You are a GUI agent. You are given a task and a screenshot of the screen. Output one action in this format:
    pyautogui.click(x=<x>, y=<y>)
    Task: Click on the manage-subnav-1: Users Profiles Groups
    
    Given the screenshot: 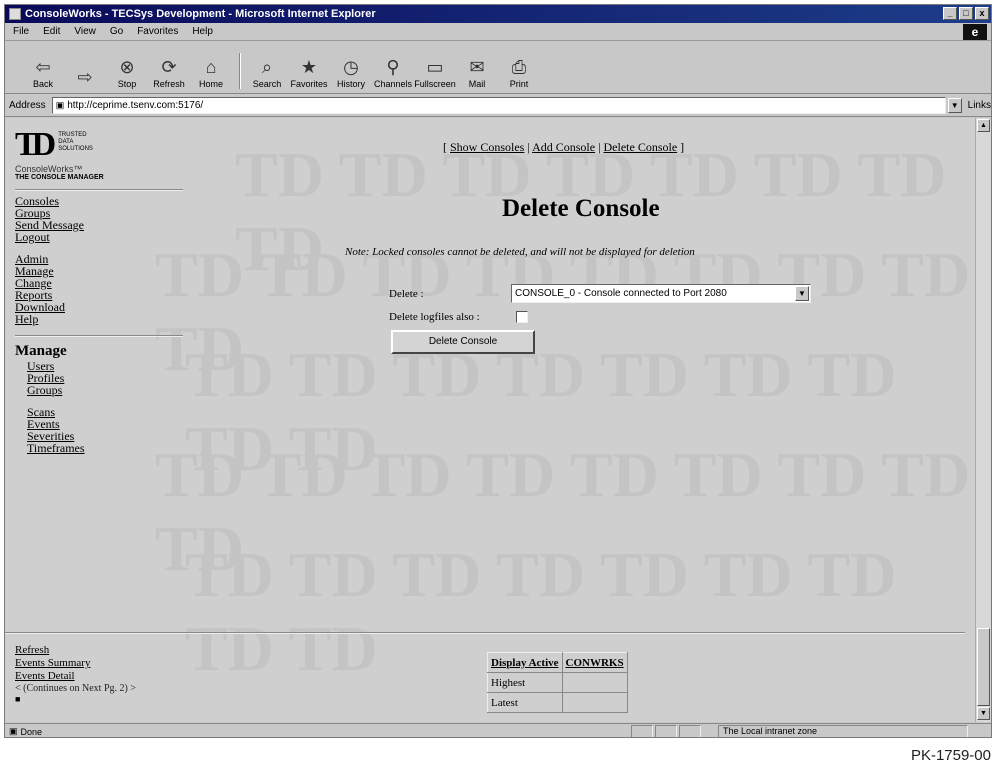 What is the action you would take?
    pyautogui.click(x=100, y=378)
    